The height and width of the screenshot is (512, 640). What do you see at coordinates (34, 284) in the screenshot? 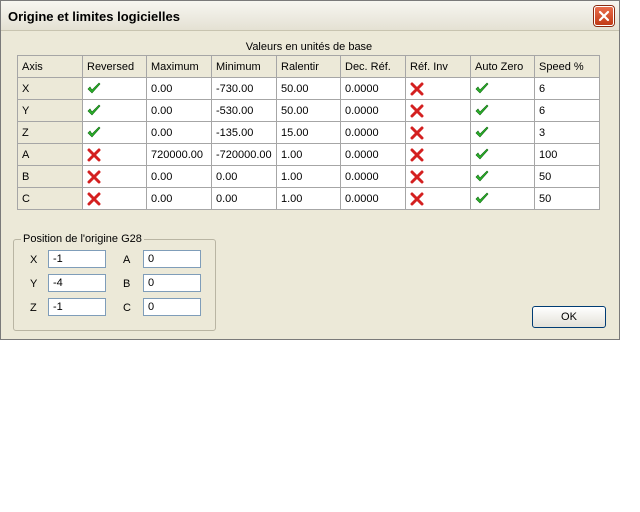
I see `g28-y-label: Y` at bounding box center [34, 284].